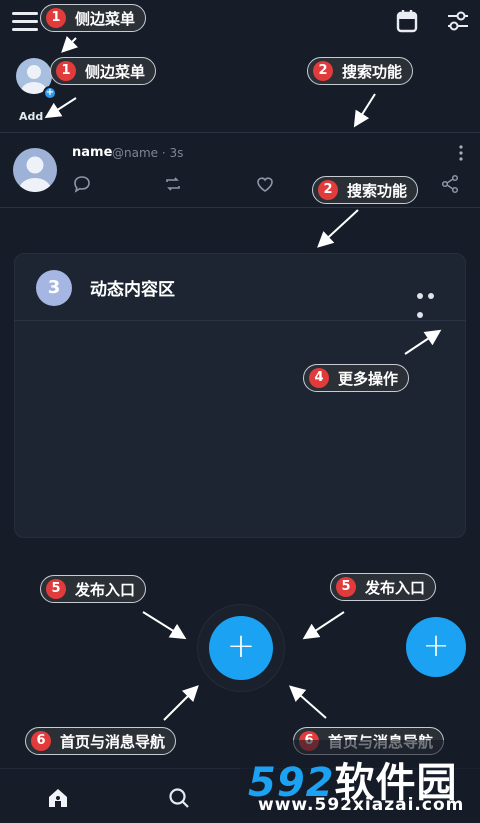  I want to click on like-icon, so click(265, 184).